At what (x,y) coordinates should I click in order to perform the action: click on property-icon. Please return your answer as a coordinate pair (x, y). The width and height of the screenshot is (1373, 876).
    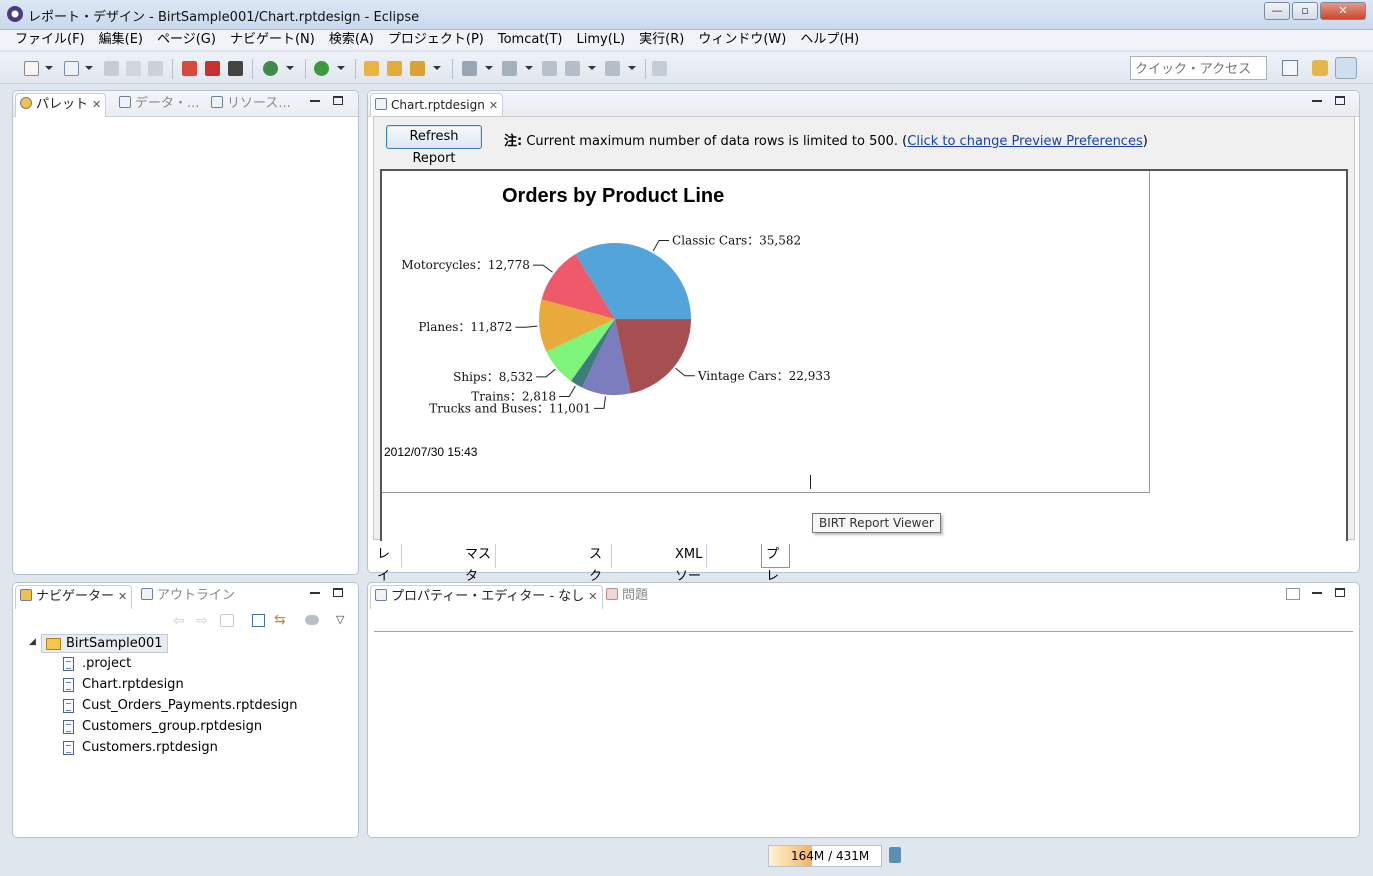
    Looking at the image, I should click on (381, 595).